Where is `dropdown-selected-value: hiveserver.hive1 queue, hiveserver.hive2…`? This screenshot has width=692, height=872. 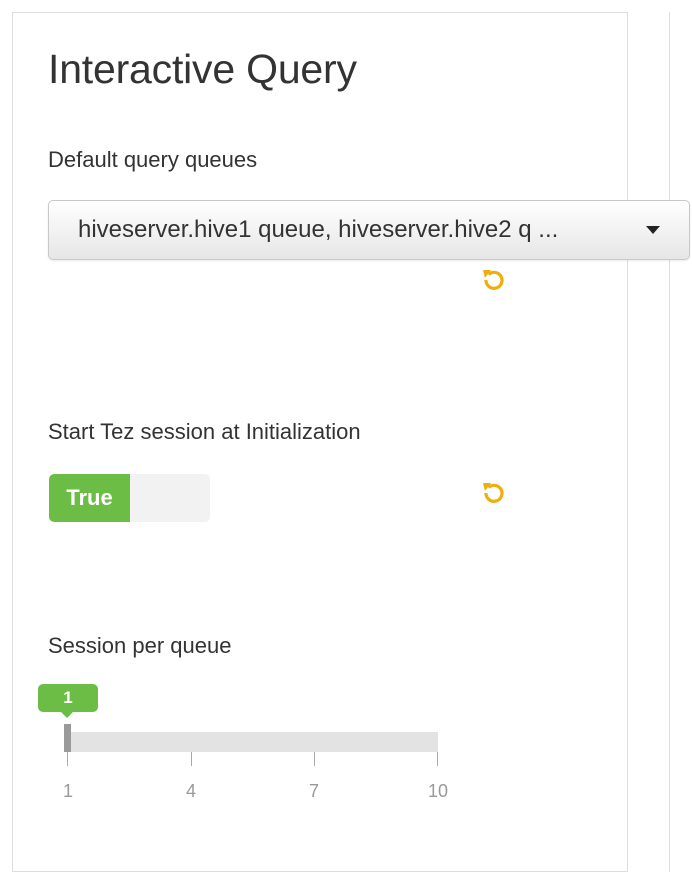 dropdown-selected-value: hiveserver.hive1 queue, hiveserver.hive2… is located at coordinates (318, 229).